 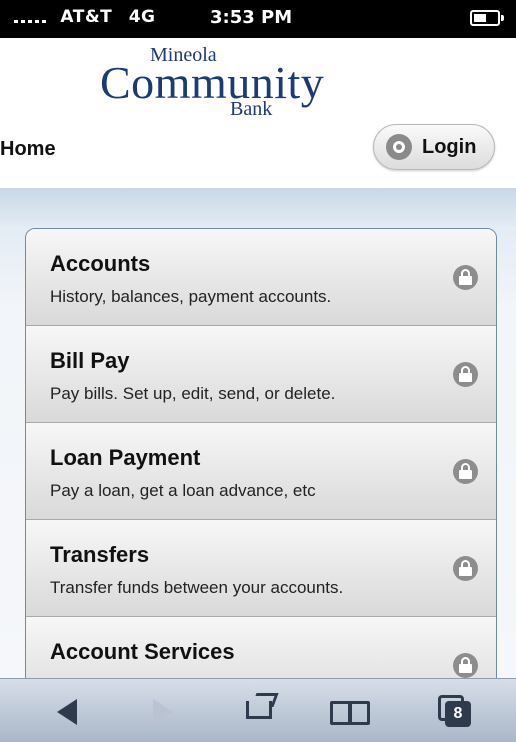 What do you see at coordinates (251, 17) in the screenshot?
I see `status-time: 3:53 PM` at bounding box center [251, 17].